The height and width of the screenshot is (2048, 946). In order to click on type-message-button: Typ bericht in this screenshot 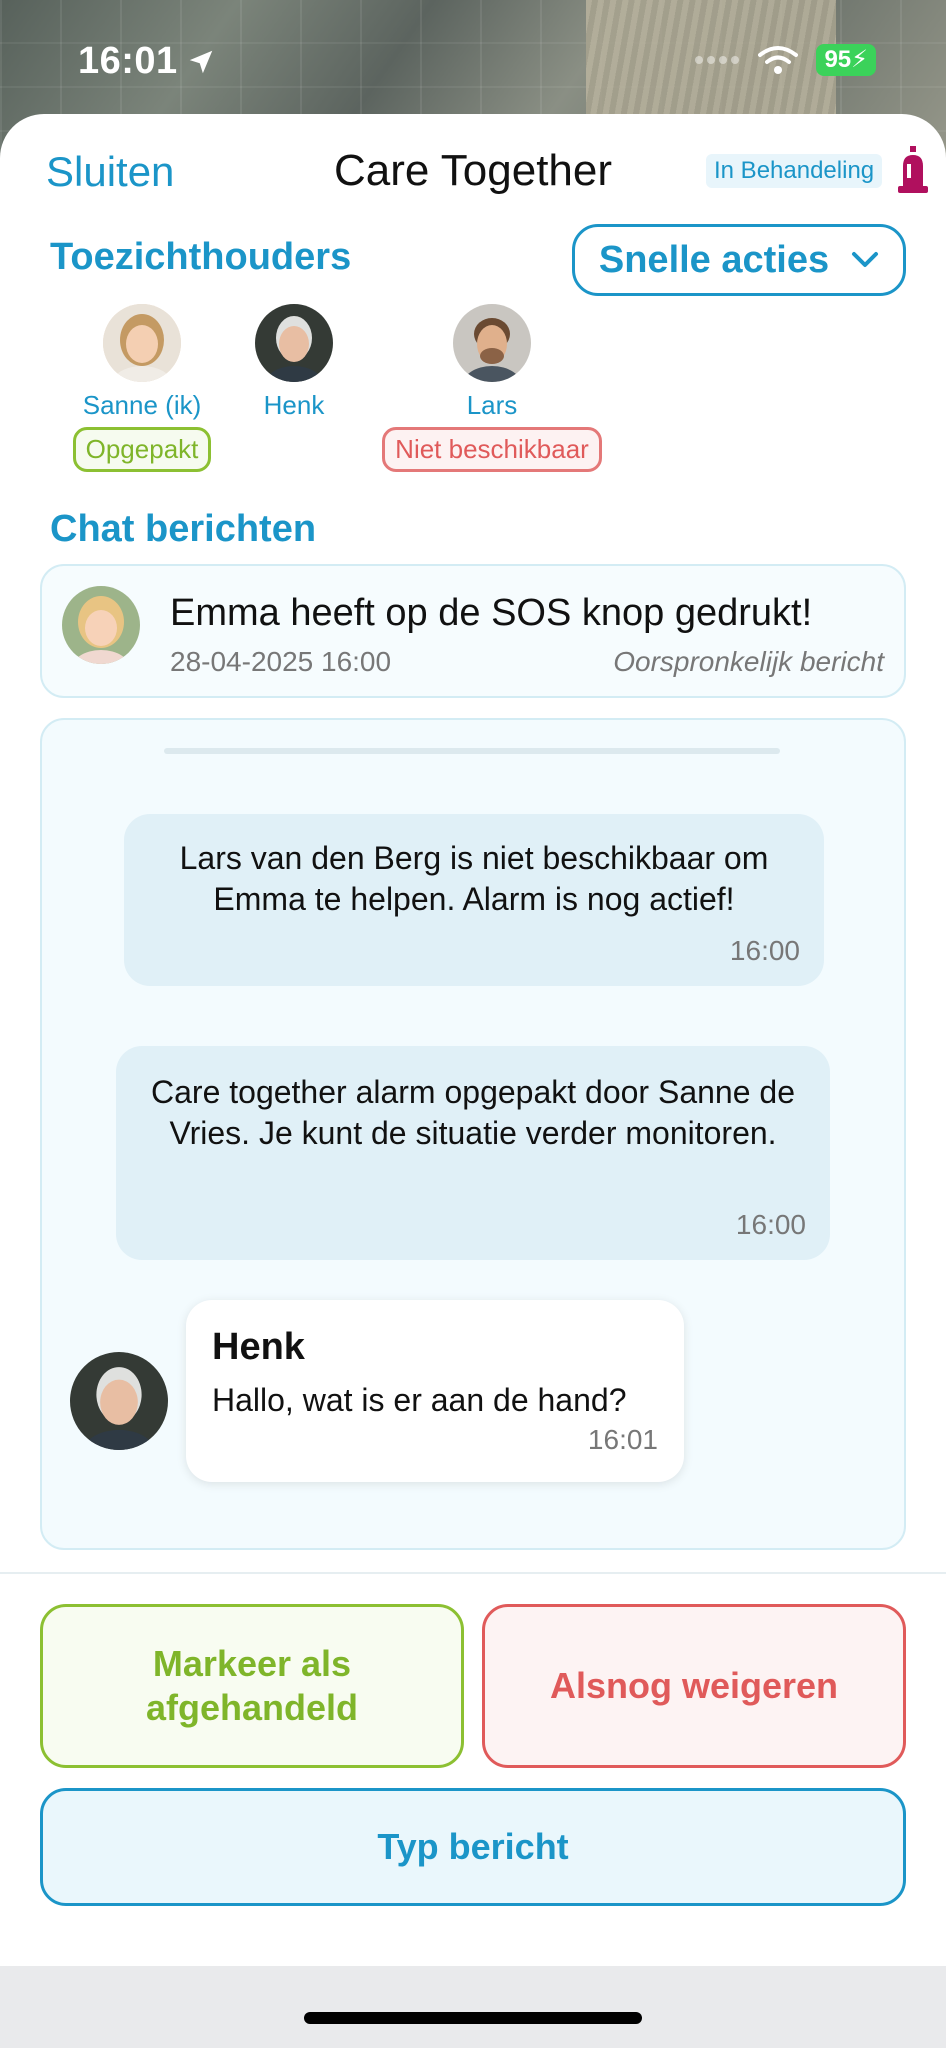, I will do `click(473, 1847)`.